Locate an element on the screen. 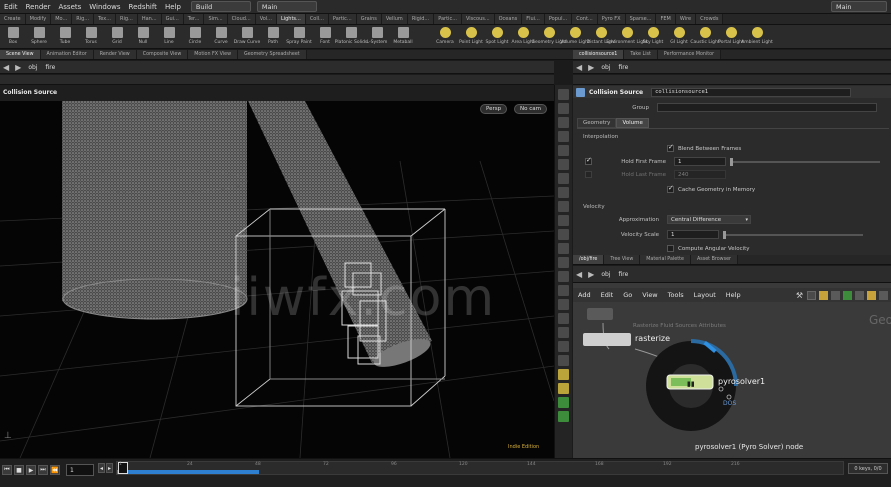  velocity-scale-slider is located at coordinates (793, 234).